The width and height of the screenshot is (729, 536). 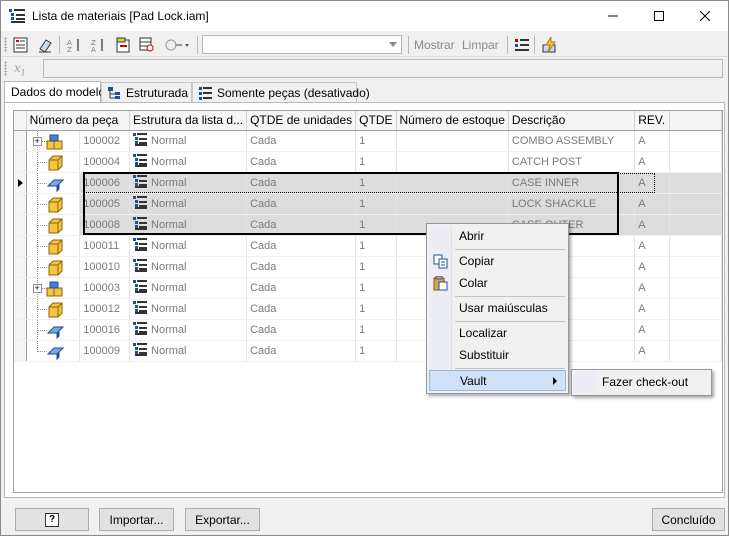 What do you see at coordinates (105, 141) in the screenshot?
I see `part-number-cell: 100002` at bounding box center [105, 141].